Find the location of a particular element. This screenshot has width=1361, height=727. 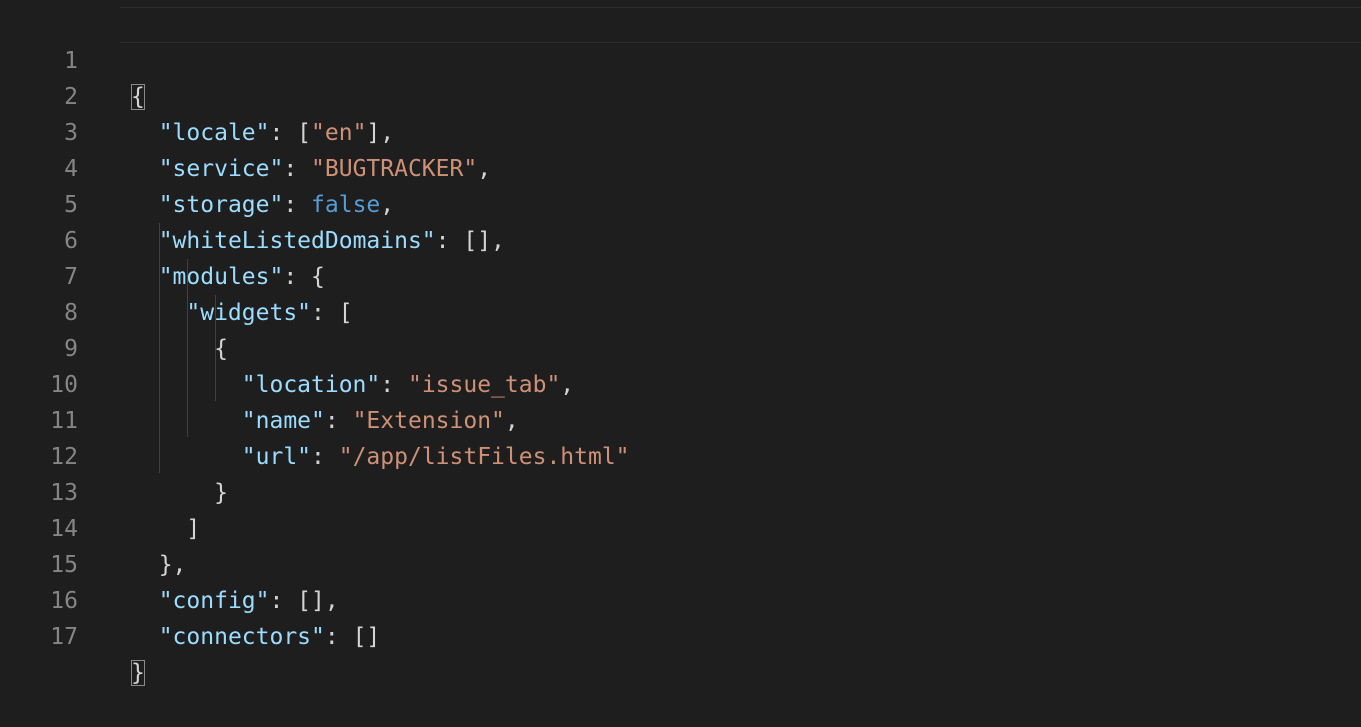

punctuation: : { is located at coordinates (304, 277).